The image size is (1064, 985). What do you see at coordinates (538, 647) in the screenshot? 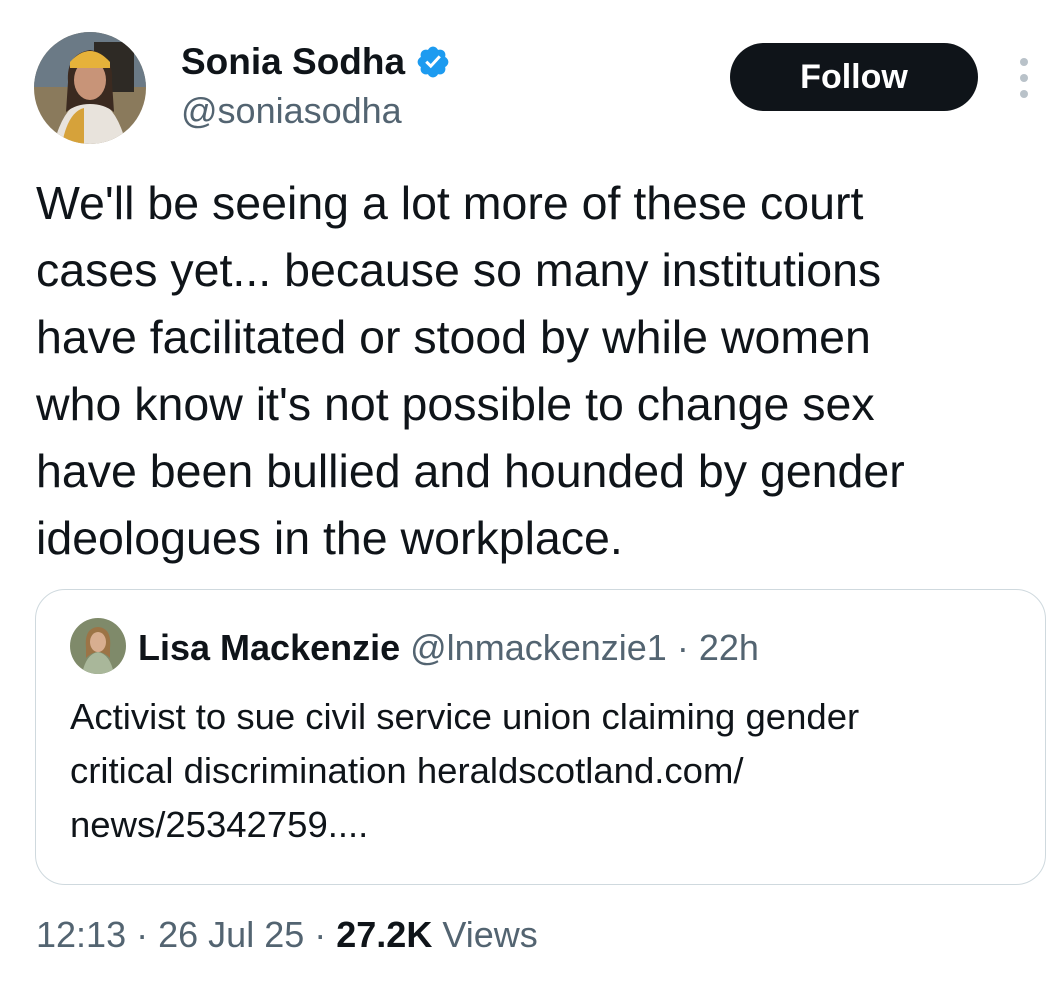
I see `quoted-author-handle: @lnmackenzie1` at bounding box center [538, 647].